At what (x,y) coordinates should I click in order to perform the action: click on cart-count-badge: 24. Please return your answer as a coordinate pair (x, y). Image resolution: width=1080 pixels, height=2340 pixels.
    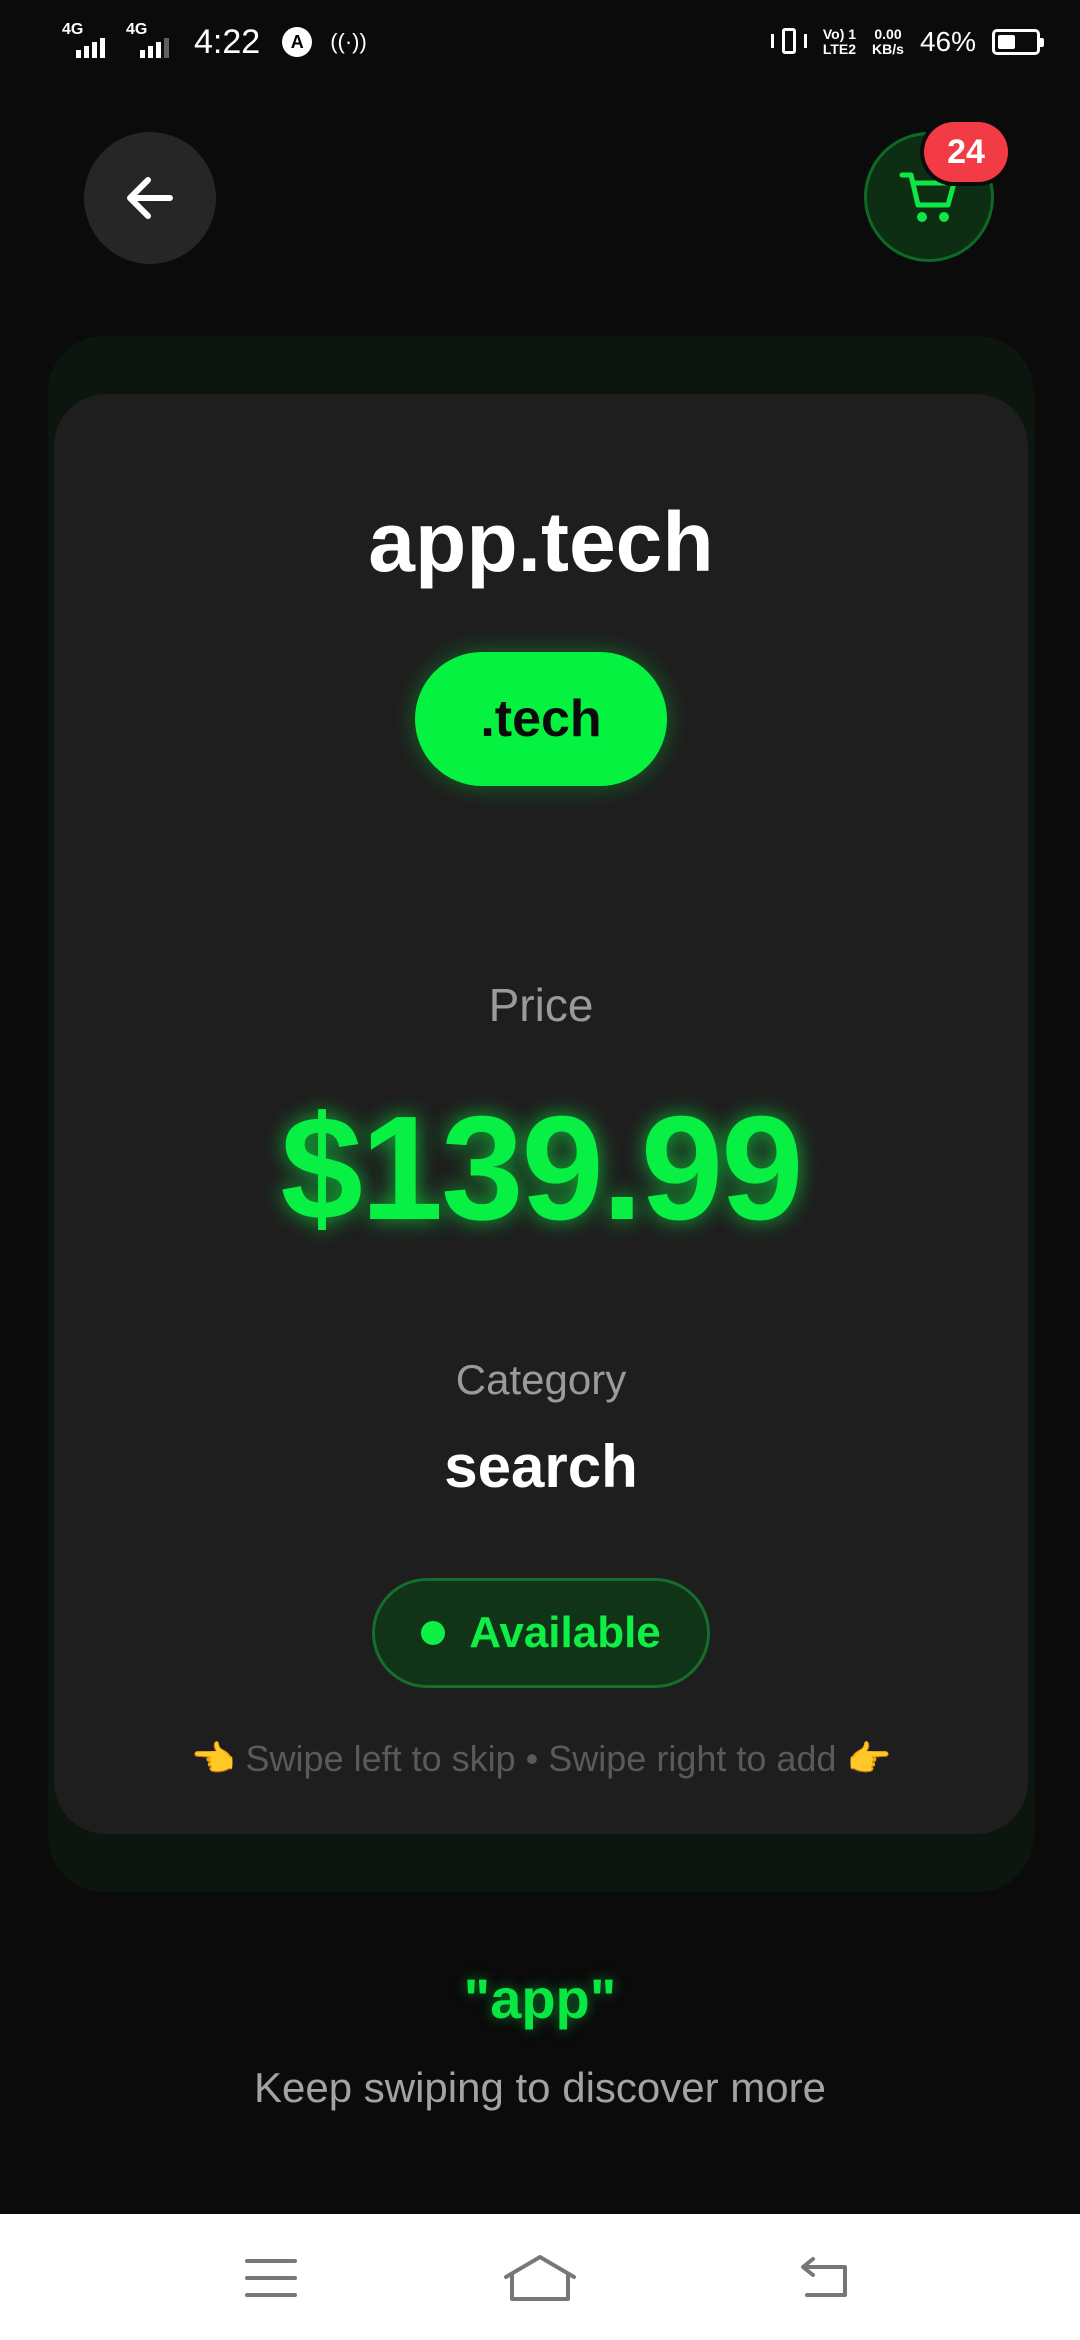
    Looking at the image, I should click on (966, 152).